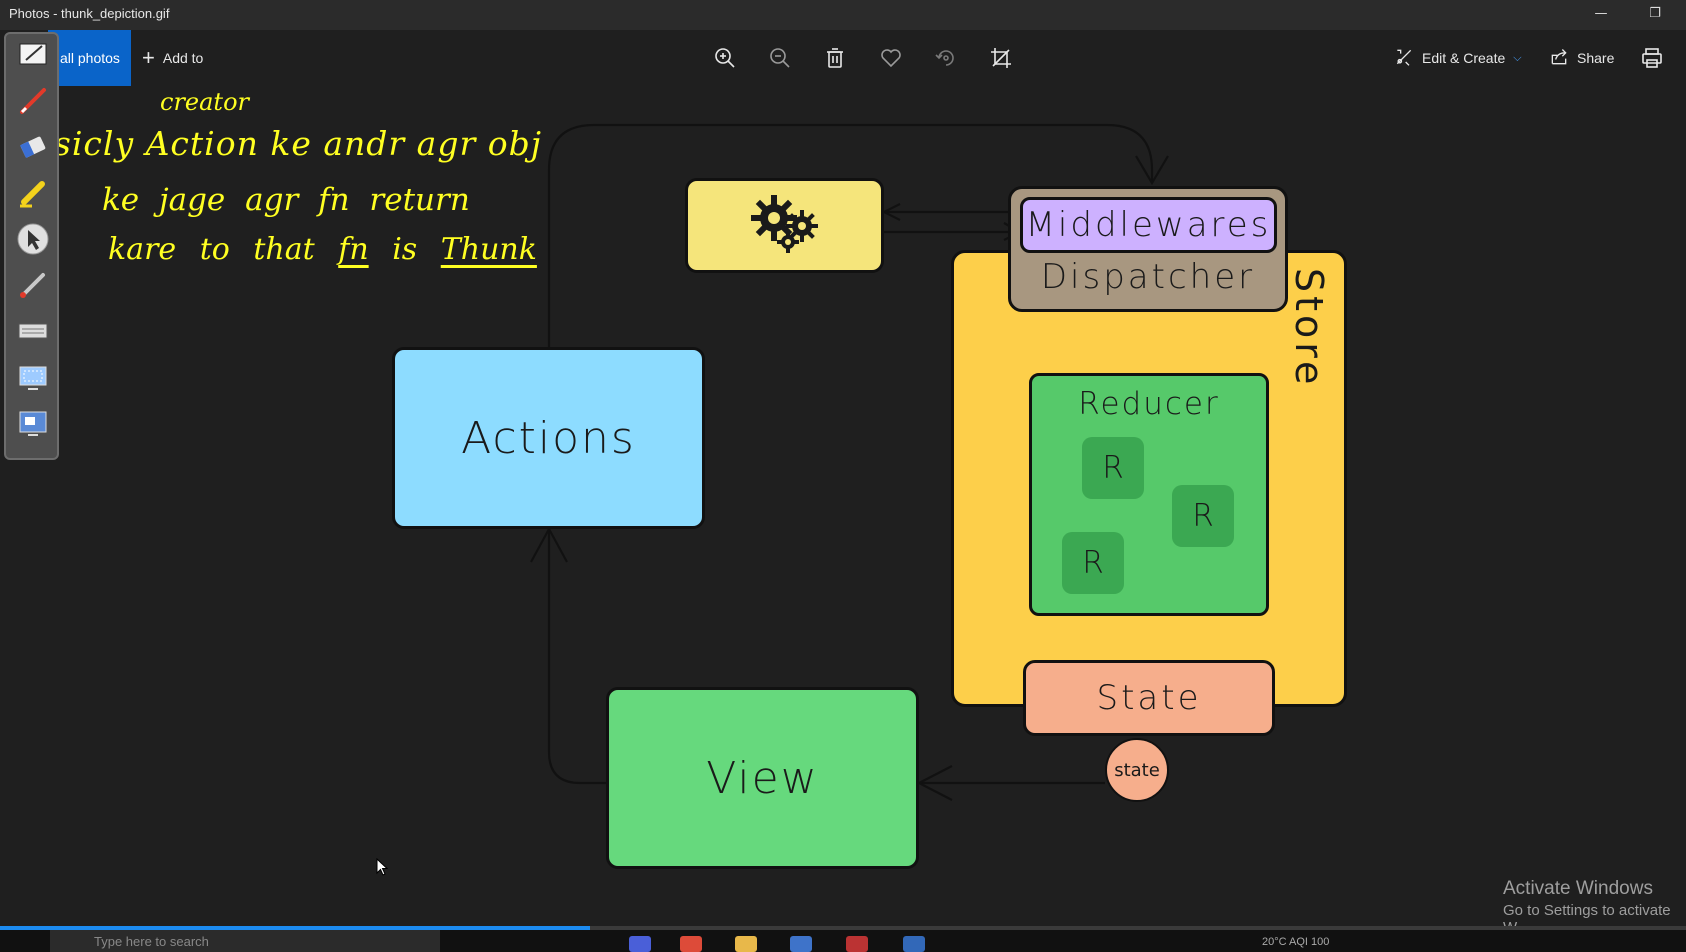  I want to click on whiteboard-icon, so click(33, 55).